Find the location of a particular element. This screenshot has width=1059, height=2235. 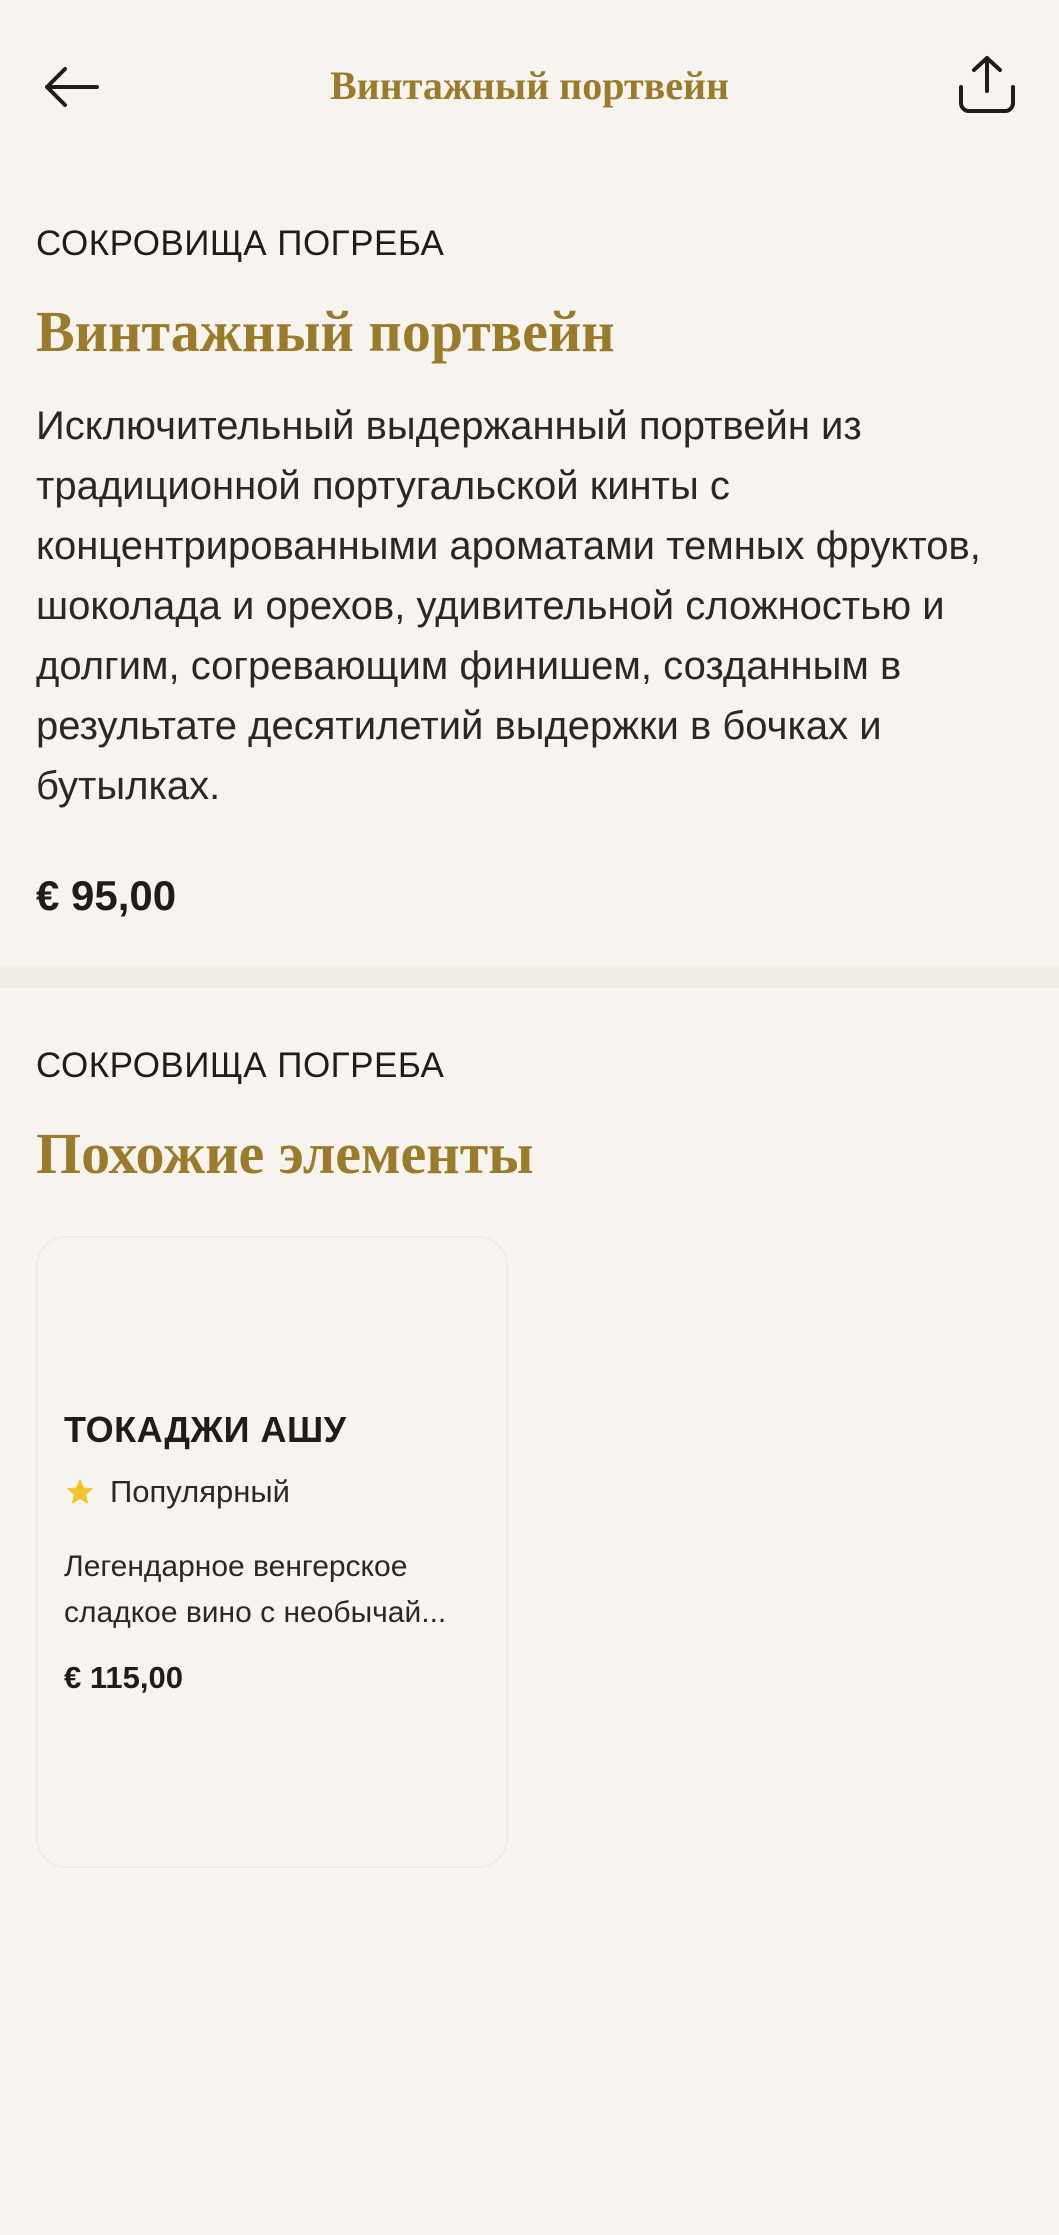

header-title: Винтажный портвейн is located at coordinates (529, 85).